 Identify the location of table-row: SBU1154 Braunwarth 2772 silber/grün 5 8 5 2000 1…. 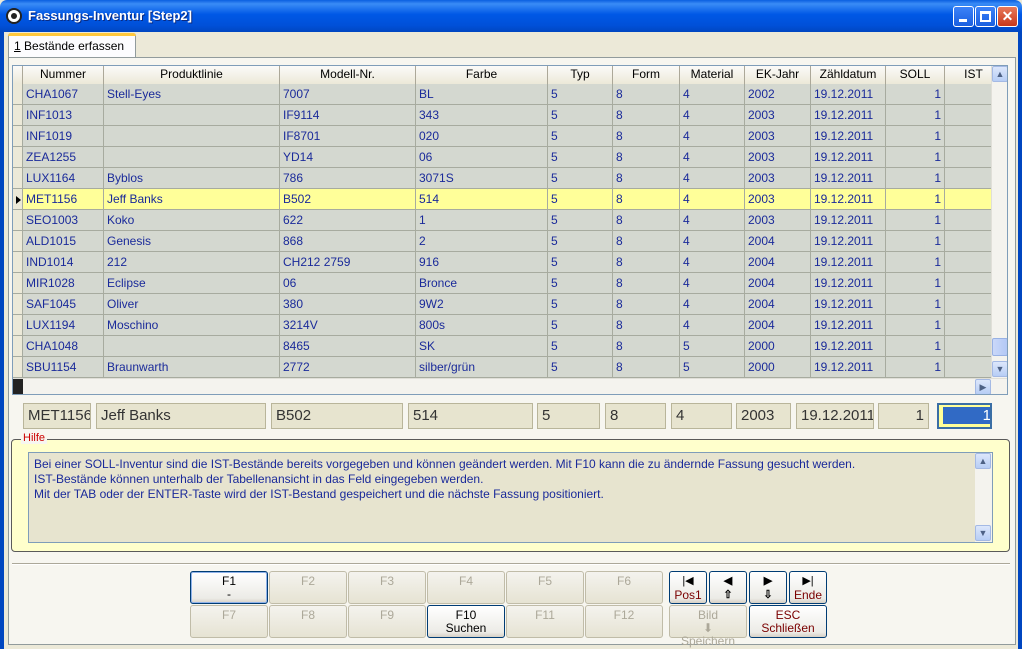
(508, 367).